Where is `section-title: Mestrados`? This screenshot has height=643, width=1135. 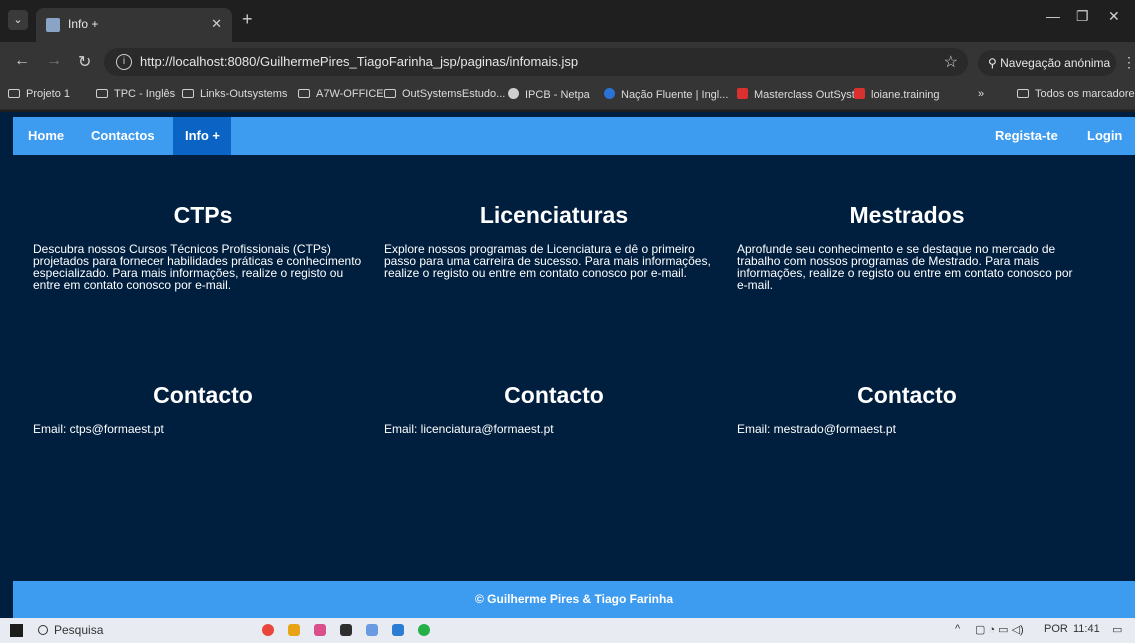
section-title: Mestrados is located at coordinates (907, 215).